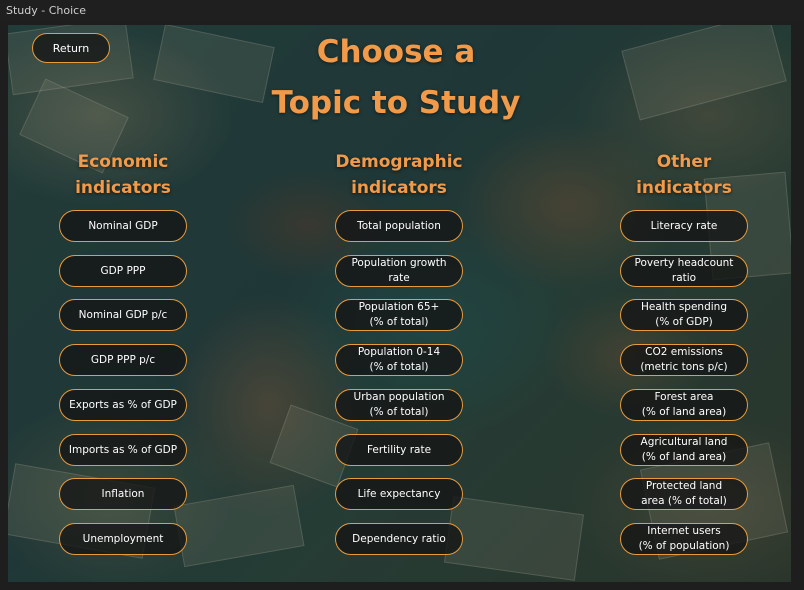 Image resolution: width=804 pixels, height=590 pixels. Describe the element at coordinates (399, 397) in the screenshot. I see `indicator-label-line: Urban population` at that location.